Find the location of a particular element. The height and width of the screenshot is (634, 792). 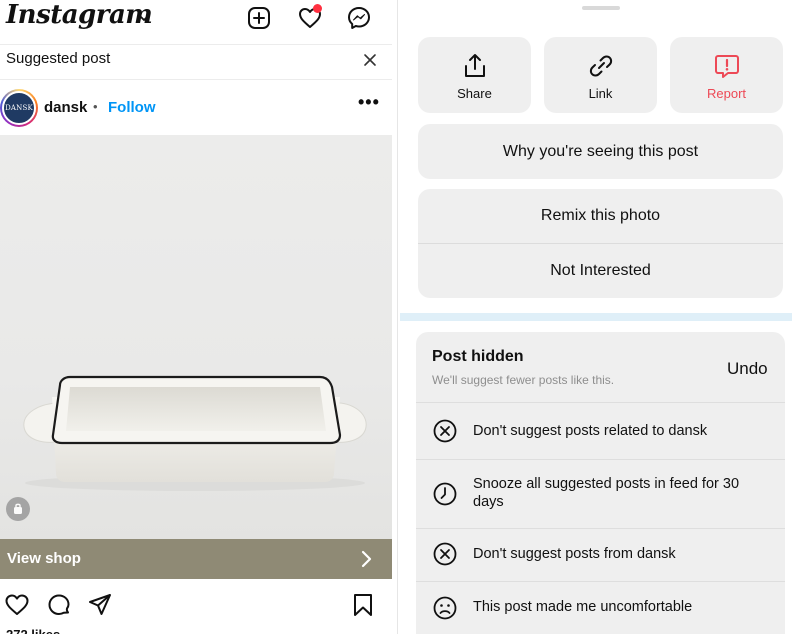

close-icon is located at coordinates (370, 60).